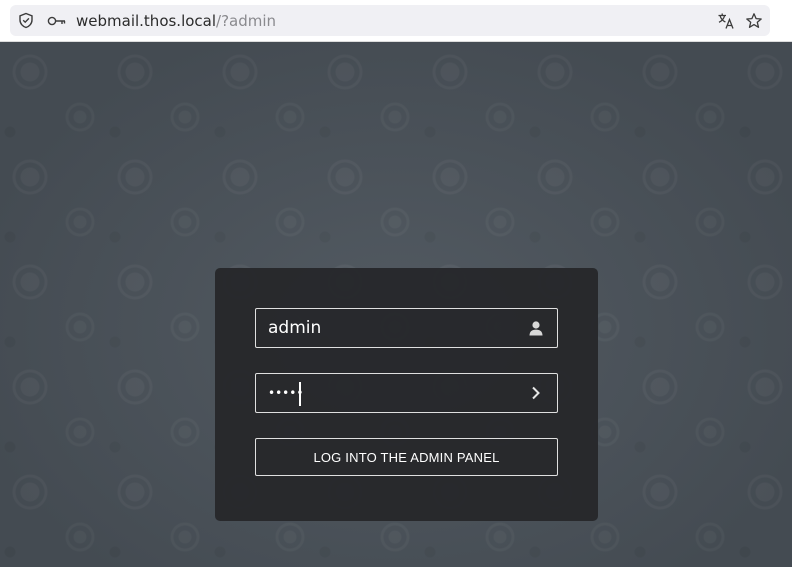 This screenshot has height=567, width=792. What do you see at coordinates (57, 21) in the screenshot?
I see `key-icon` at bounding box center [57, 21].